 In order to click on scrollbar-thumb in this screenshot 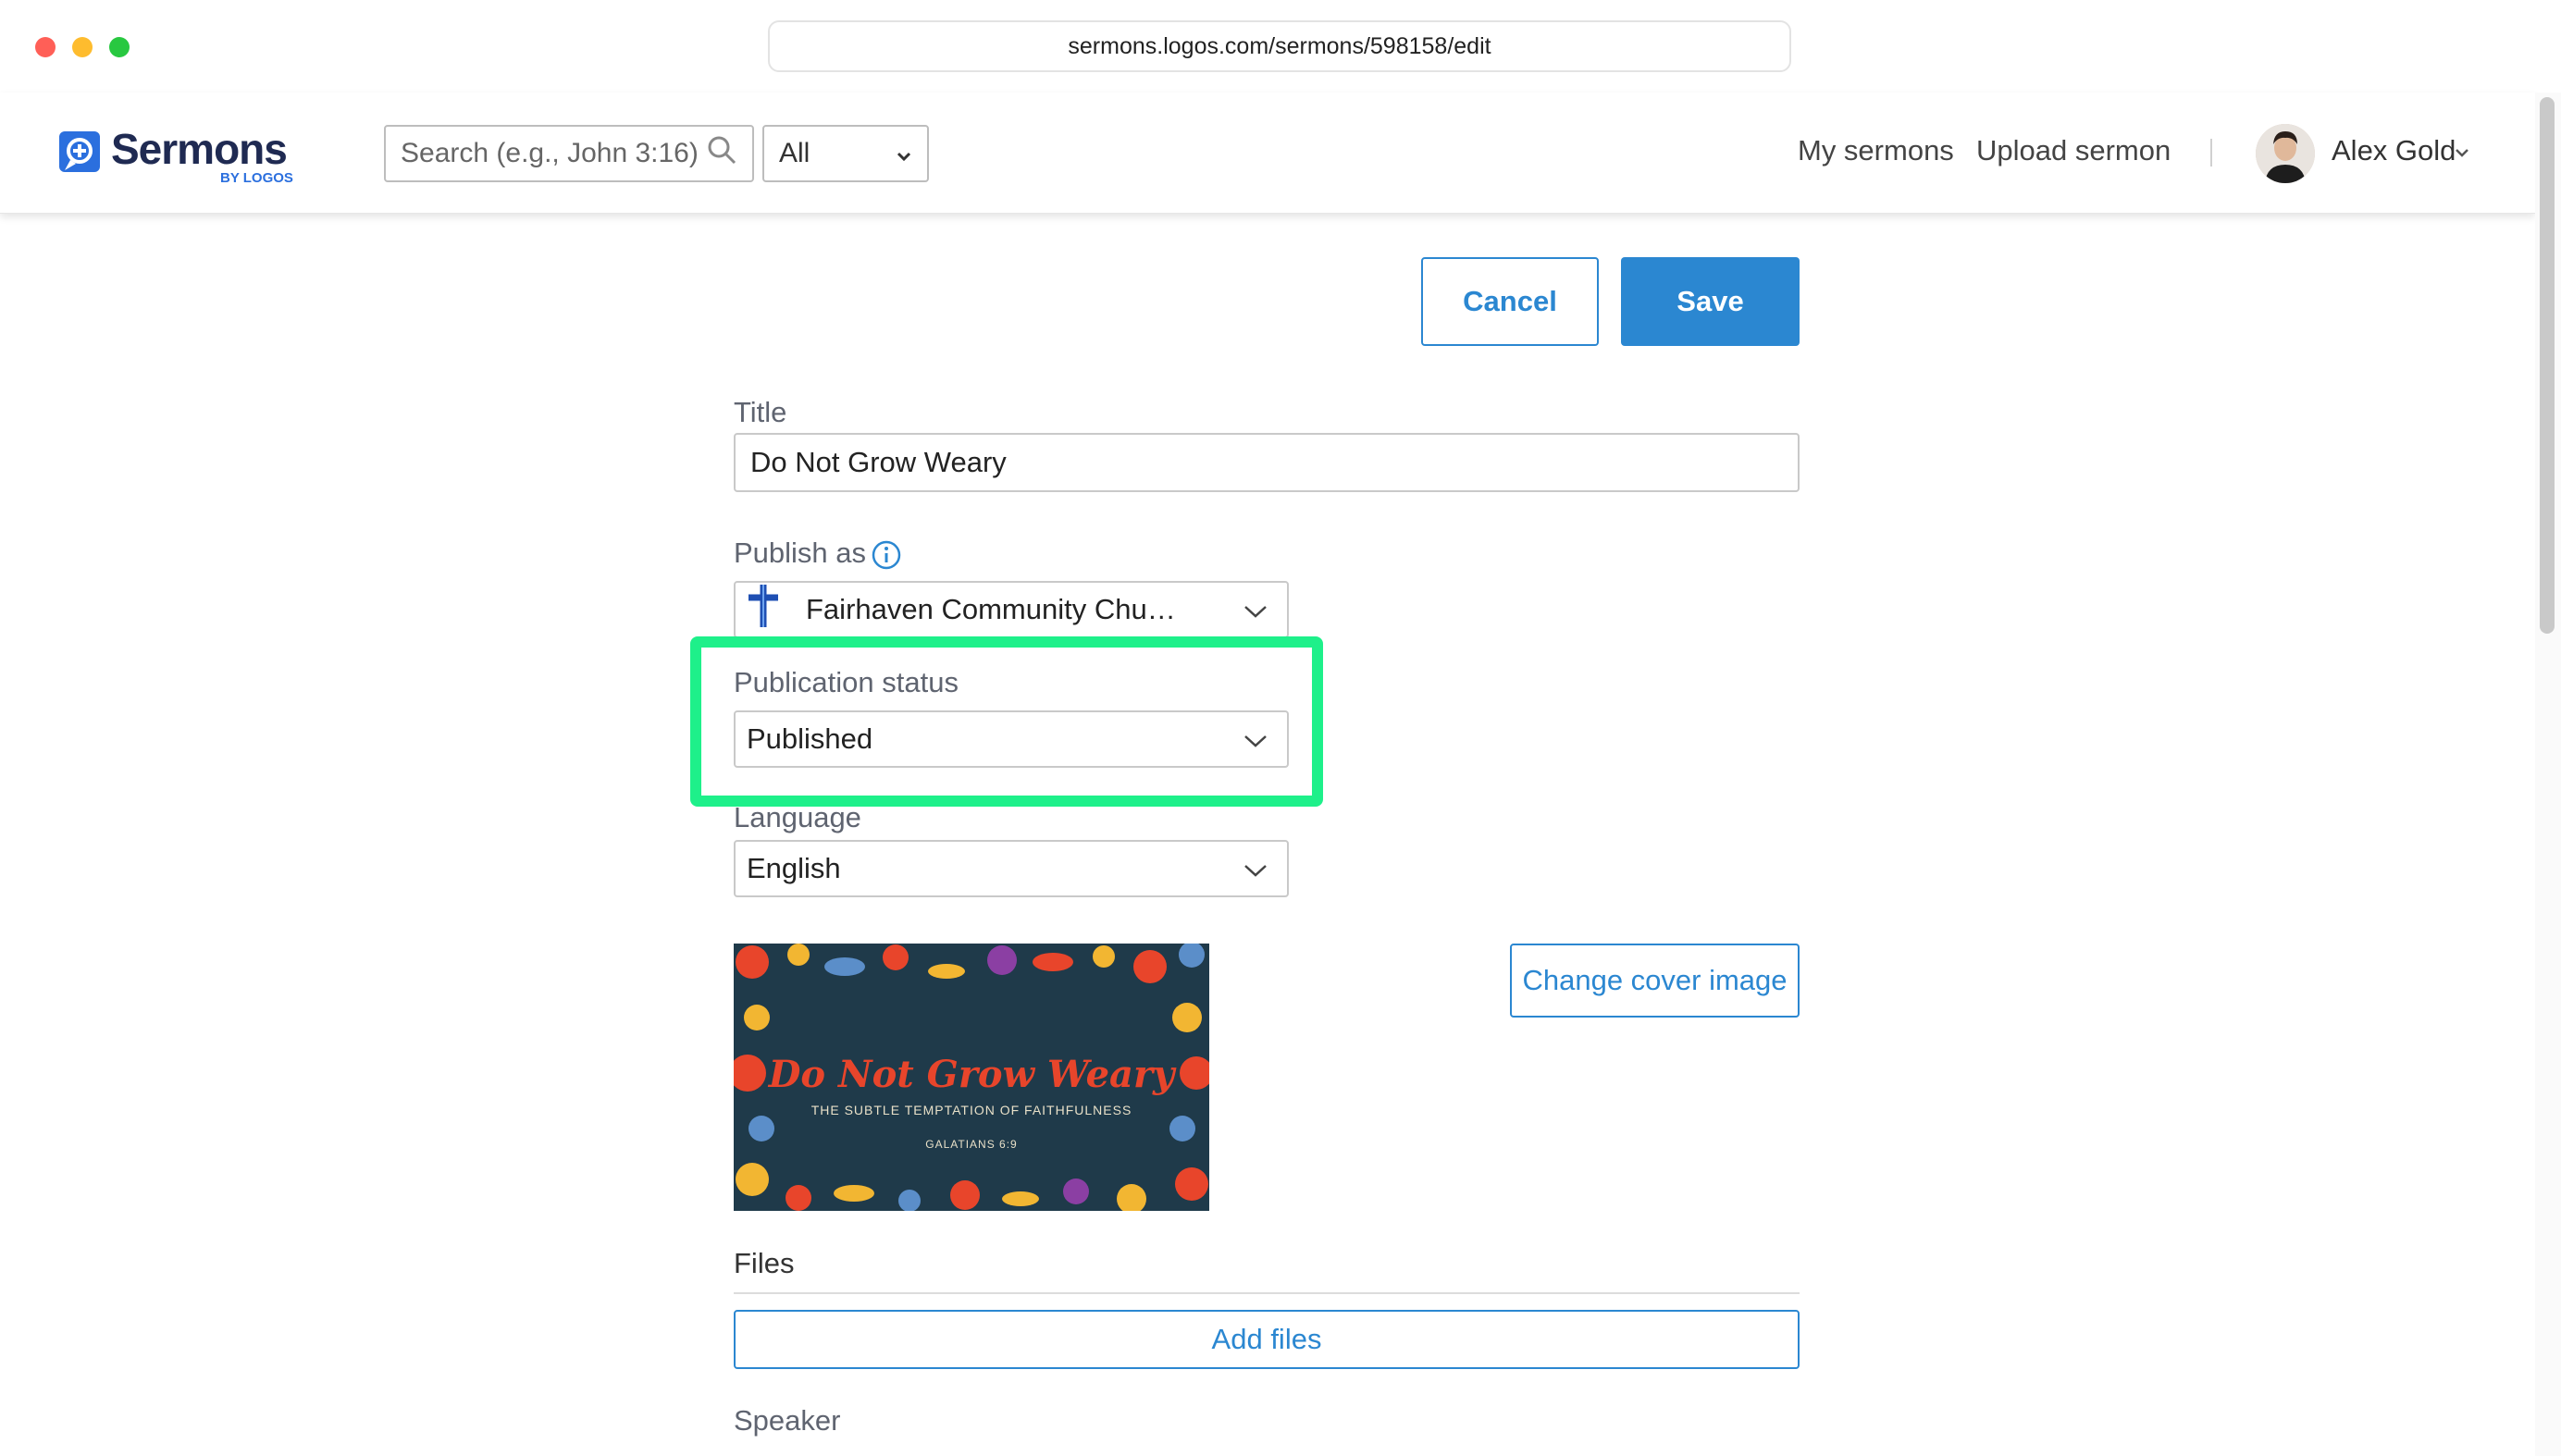, I will do `click(2547, 365)`.